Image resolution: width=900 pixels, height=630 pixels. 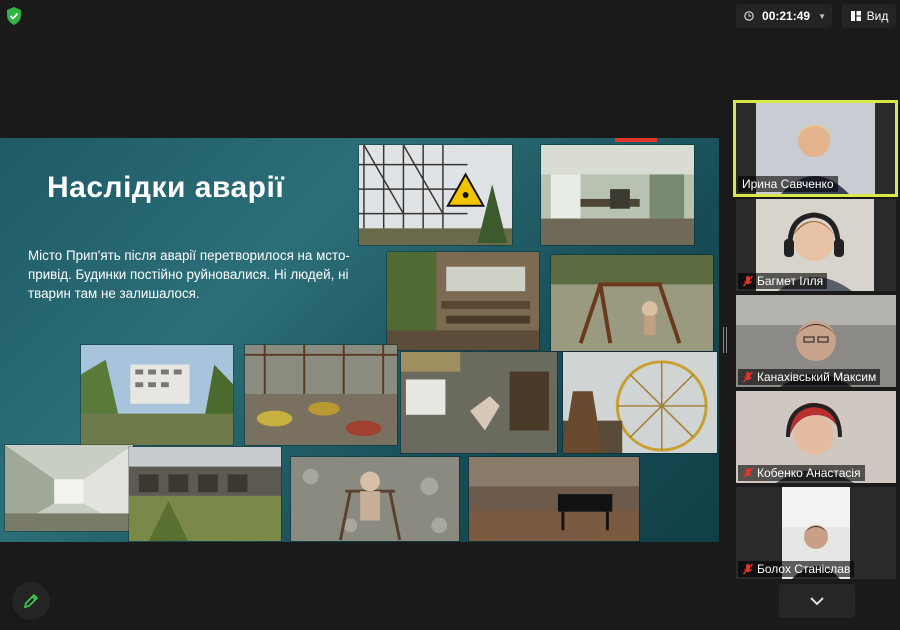 I want to click on photo-doll-on-chair, so click(x=375, y=499).